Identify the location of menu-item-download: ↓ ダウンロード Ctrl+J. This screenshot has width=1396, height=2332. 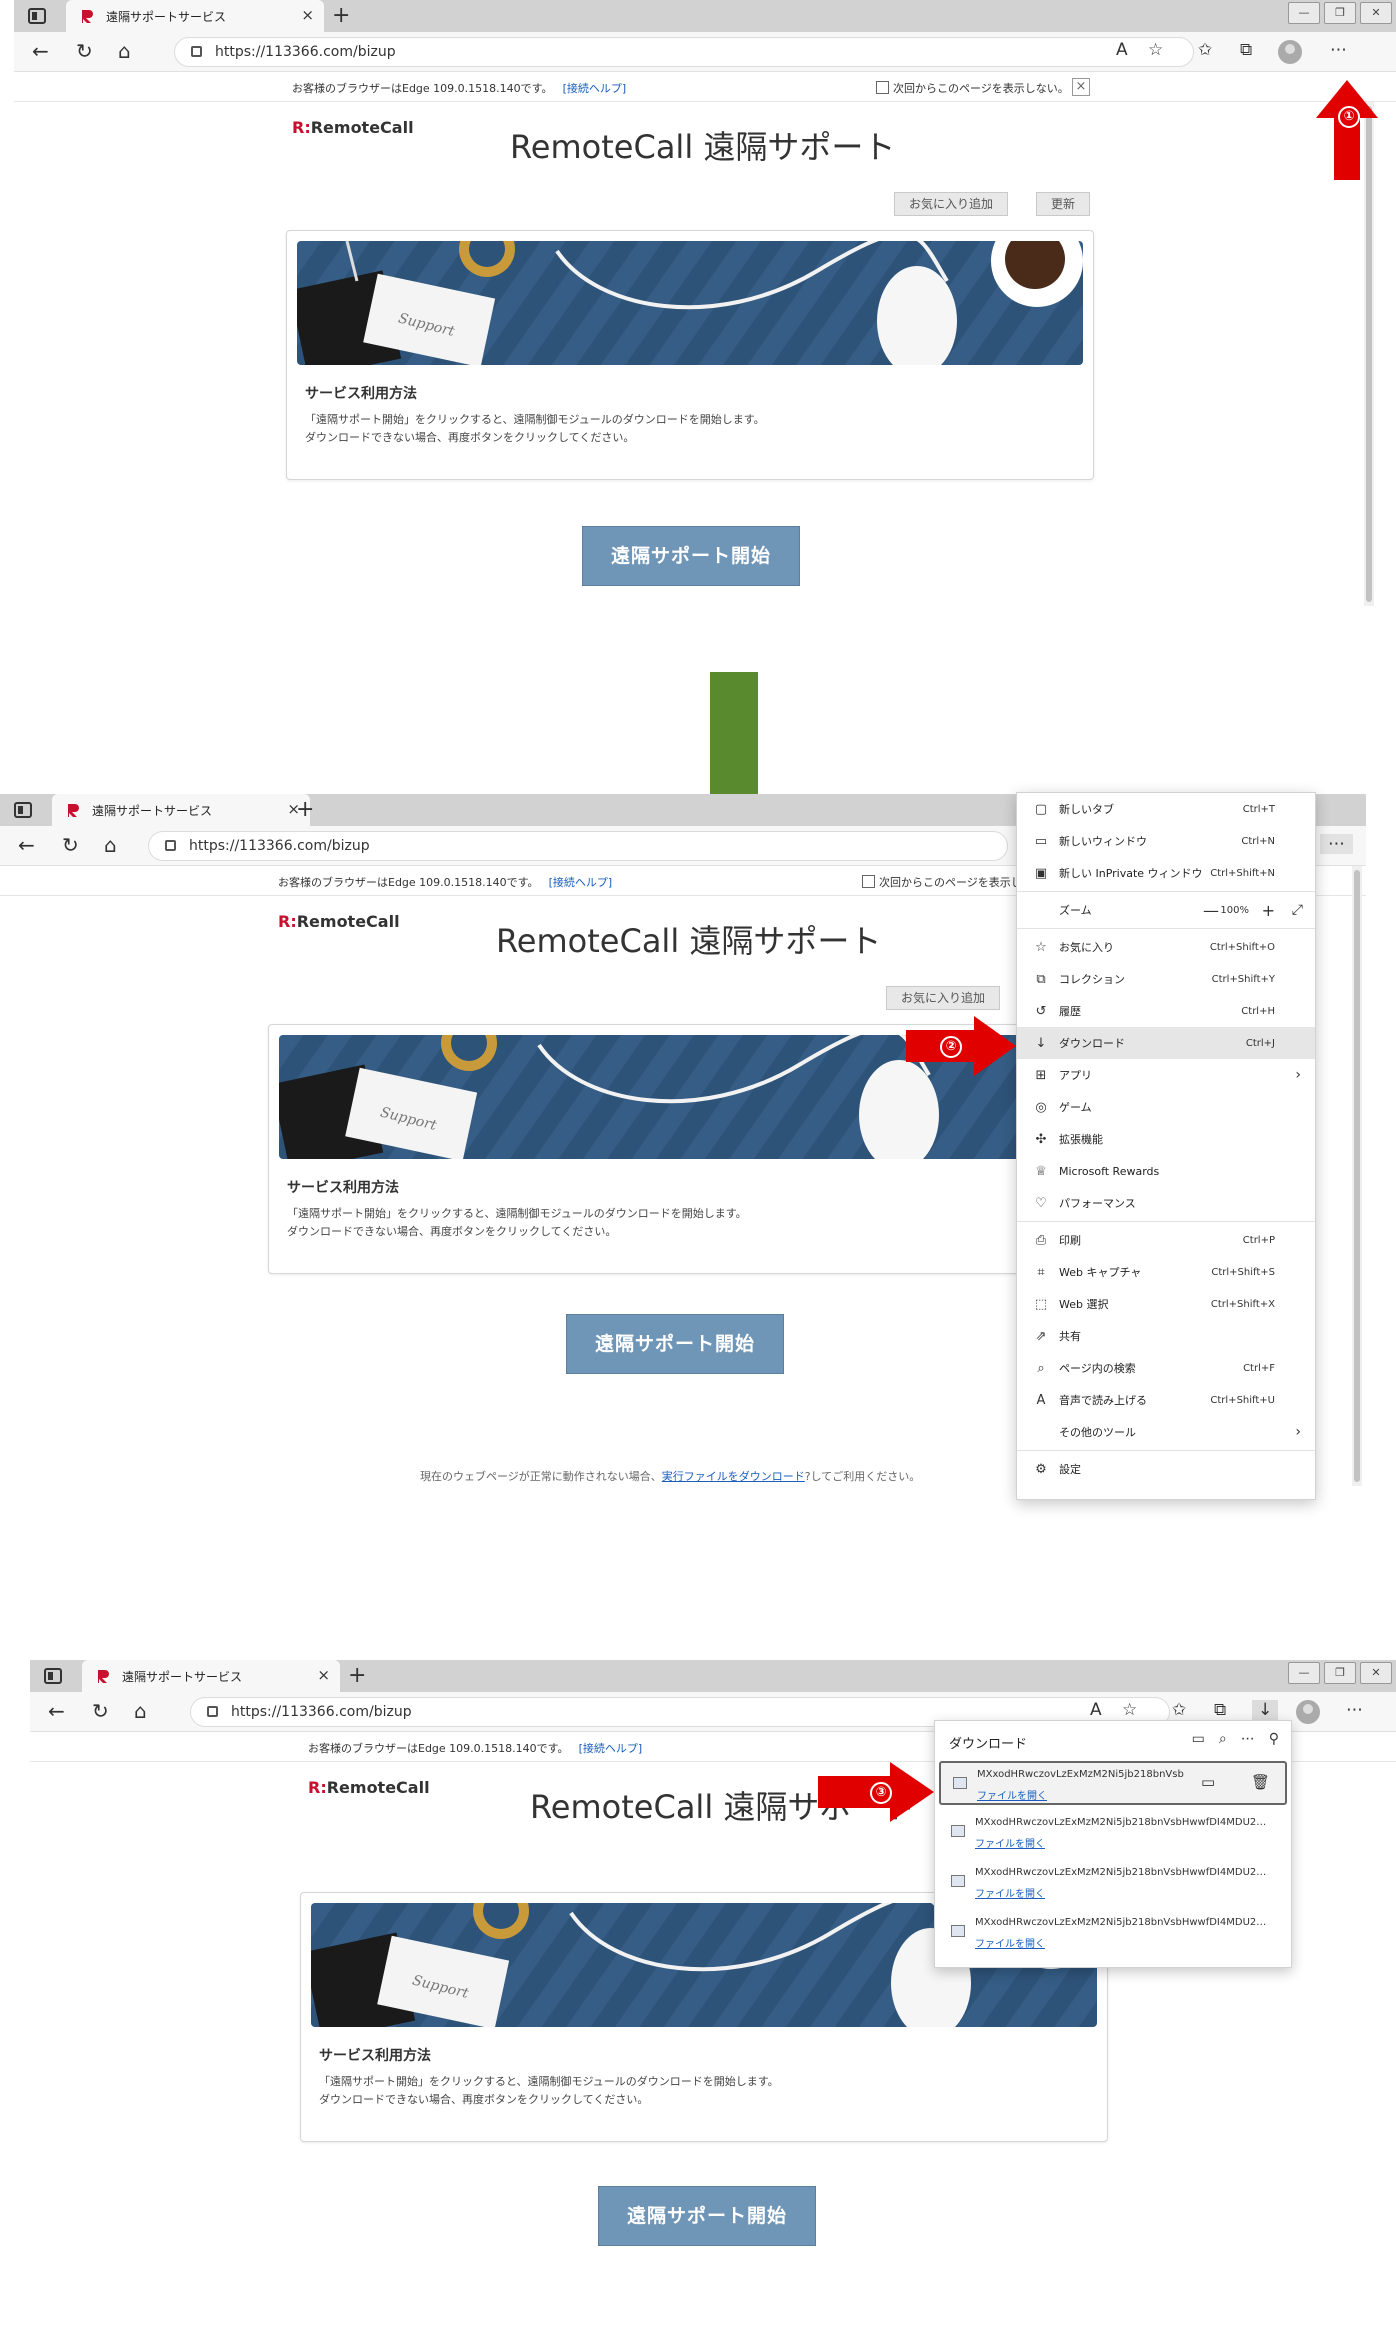
(1166, 1043).